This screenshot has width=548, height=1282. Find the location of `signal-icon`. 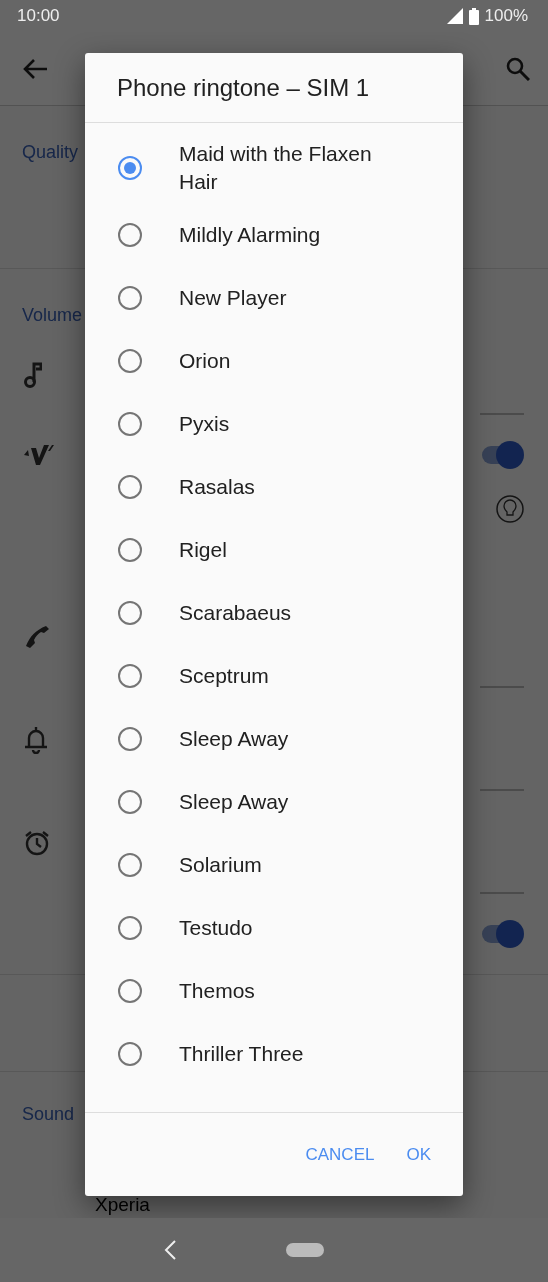

signal-icon is located at coordinates (454, 16).